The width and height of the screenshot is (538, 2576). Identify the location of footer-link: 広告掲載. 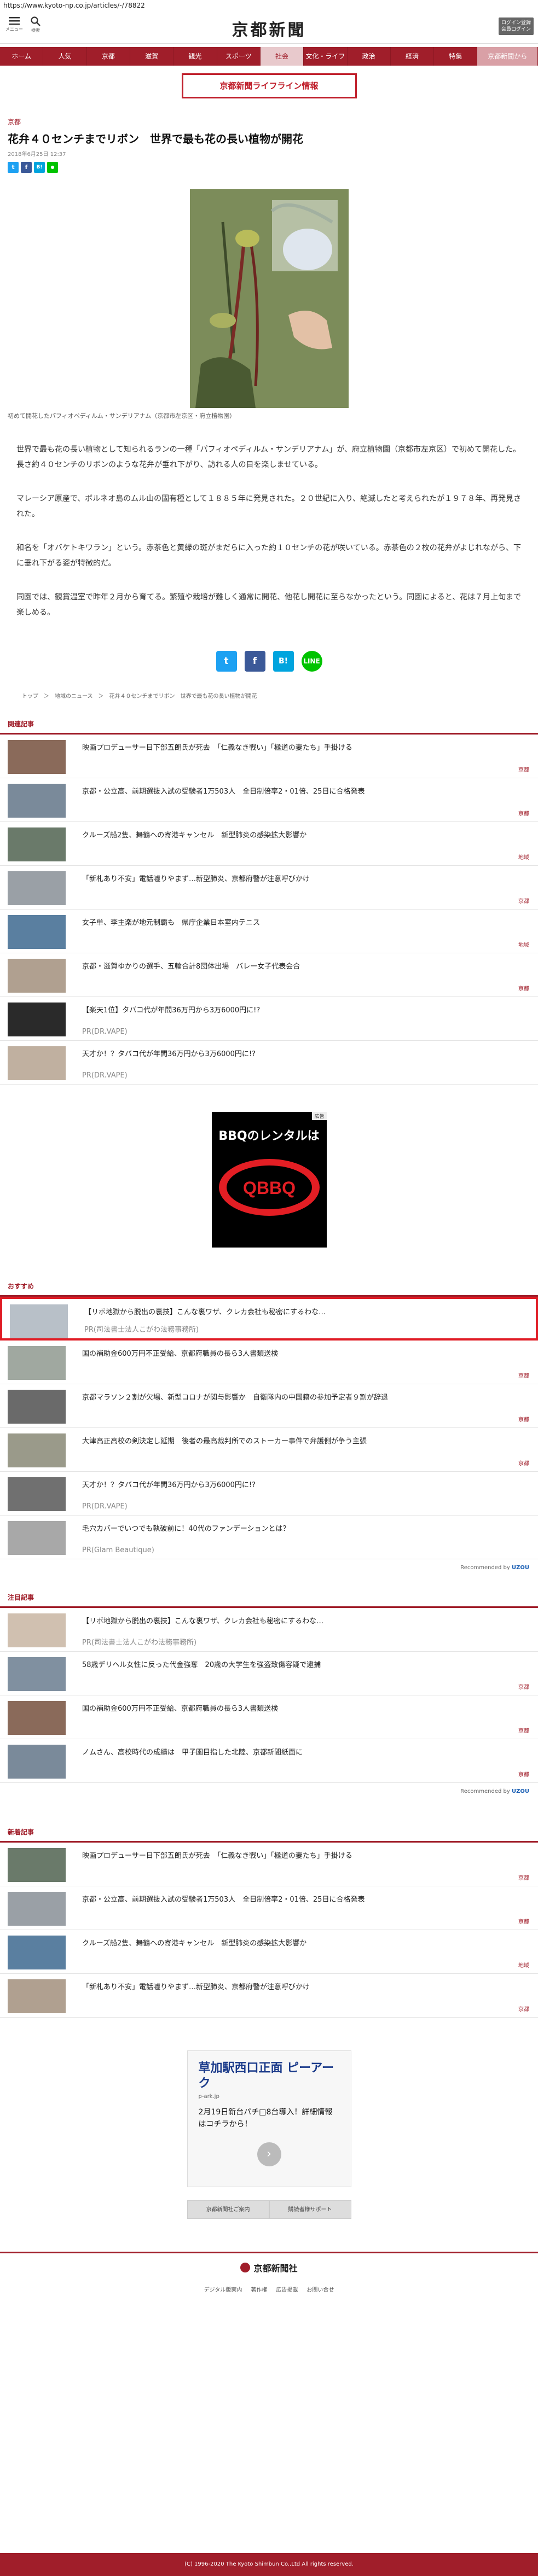
(287, 2289).